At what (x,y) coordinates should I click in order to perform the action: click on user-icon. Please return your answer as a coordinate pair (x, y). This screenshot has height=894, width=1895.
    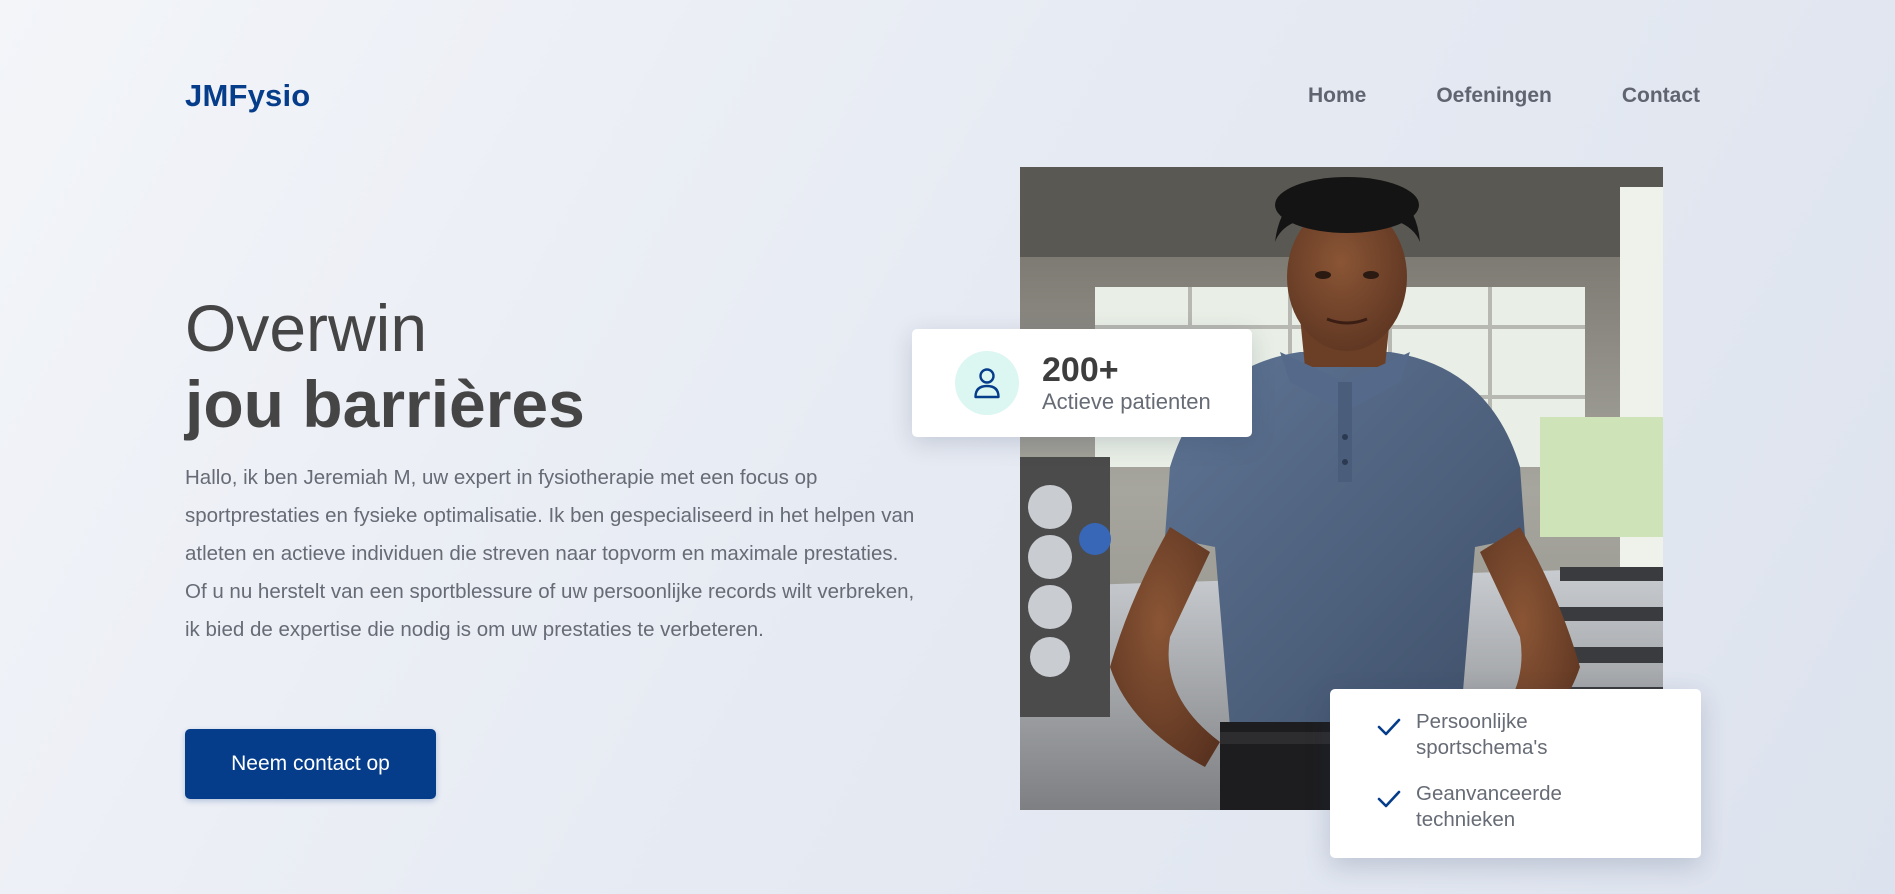
    Looking at the image, I should click on (987, 383).